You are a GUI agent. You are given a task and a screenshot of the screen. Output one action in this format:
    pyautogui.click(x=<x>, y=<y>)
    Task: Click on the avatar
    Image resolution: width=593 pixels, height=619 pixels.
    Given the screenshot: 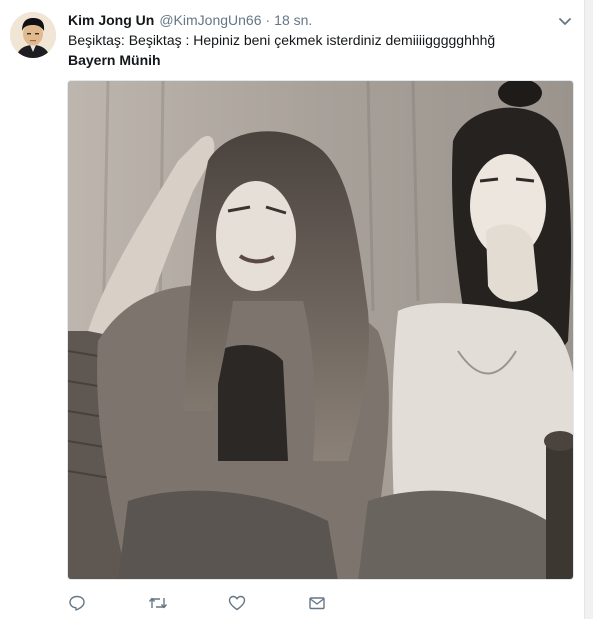 What is the action you would take?
    pyautogui.click(x=33, y=35)
    